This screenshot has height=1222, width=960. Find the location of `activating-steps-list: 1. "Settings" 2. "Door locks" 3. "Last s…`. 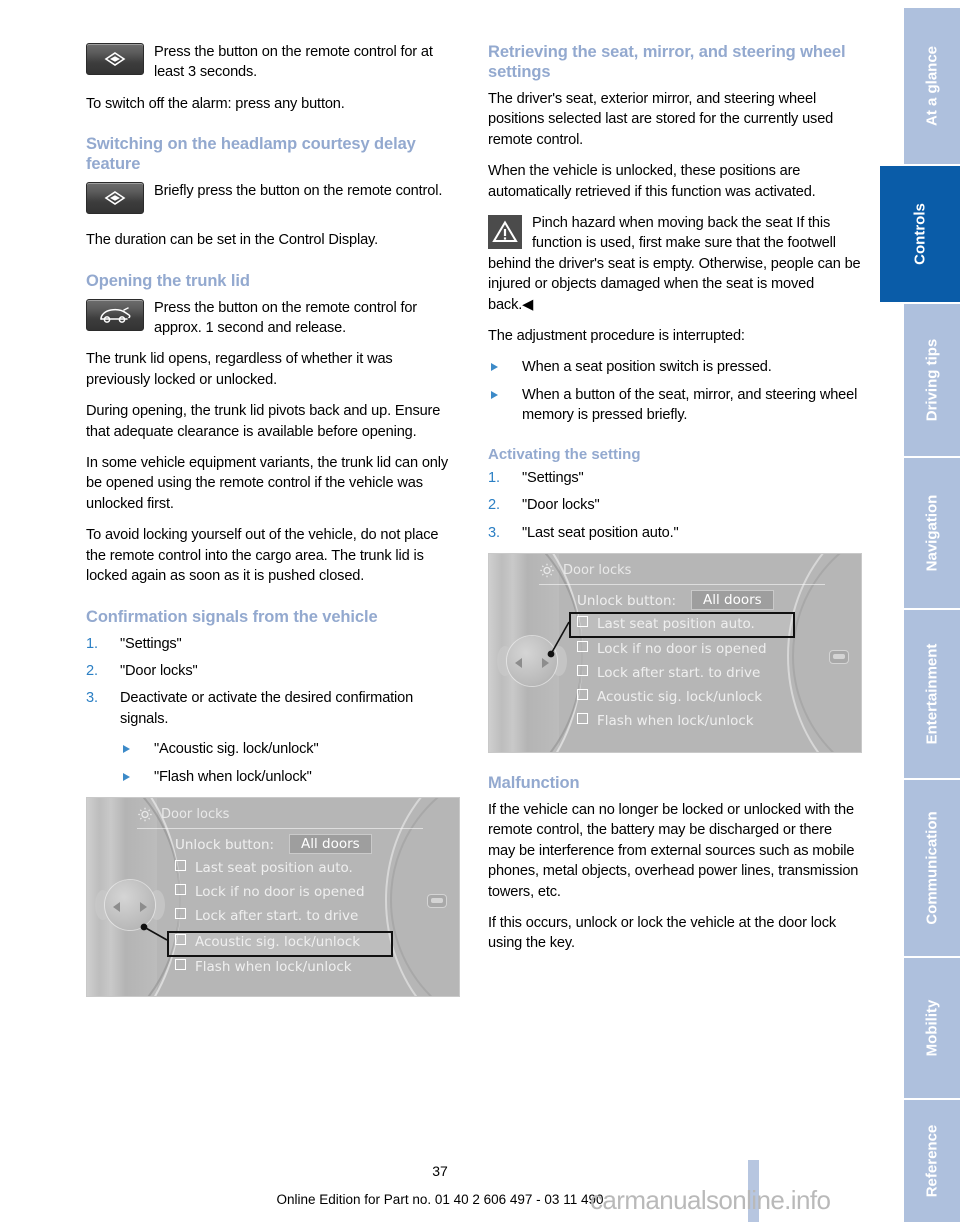

activating-steps-list: 1. "Settings" 2. "Door locks" 3. "Last s… is located at coordinates (675, 505).